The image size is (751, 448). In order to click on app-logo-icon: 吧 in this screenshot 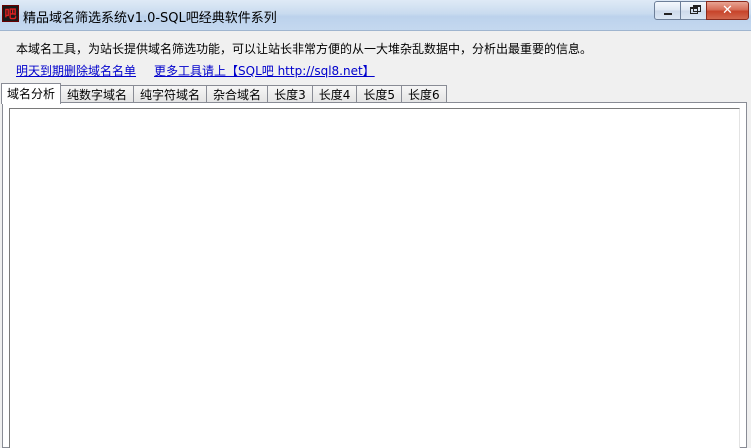, I will do `click(10, 13)`.